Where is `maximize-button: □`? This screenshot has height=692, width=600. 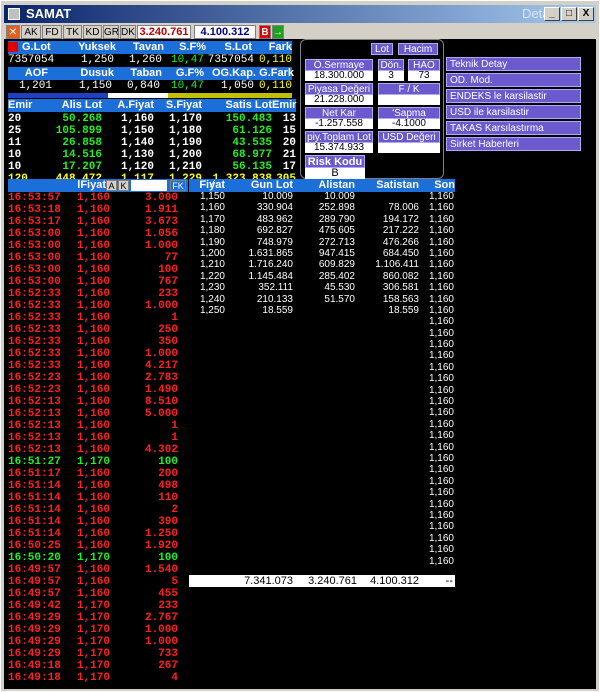
maximize-button: □ is located at coordinates (569, 14).